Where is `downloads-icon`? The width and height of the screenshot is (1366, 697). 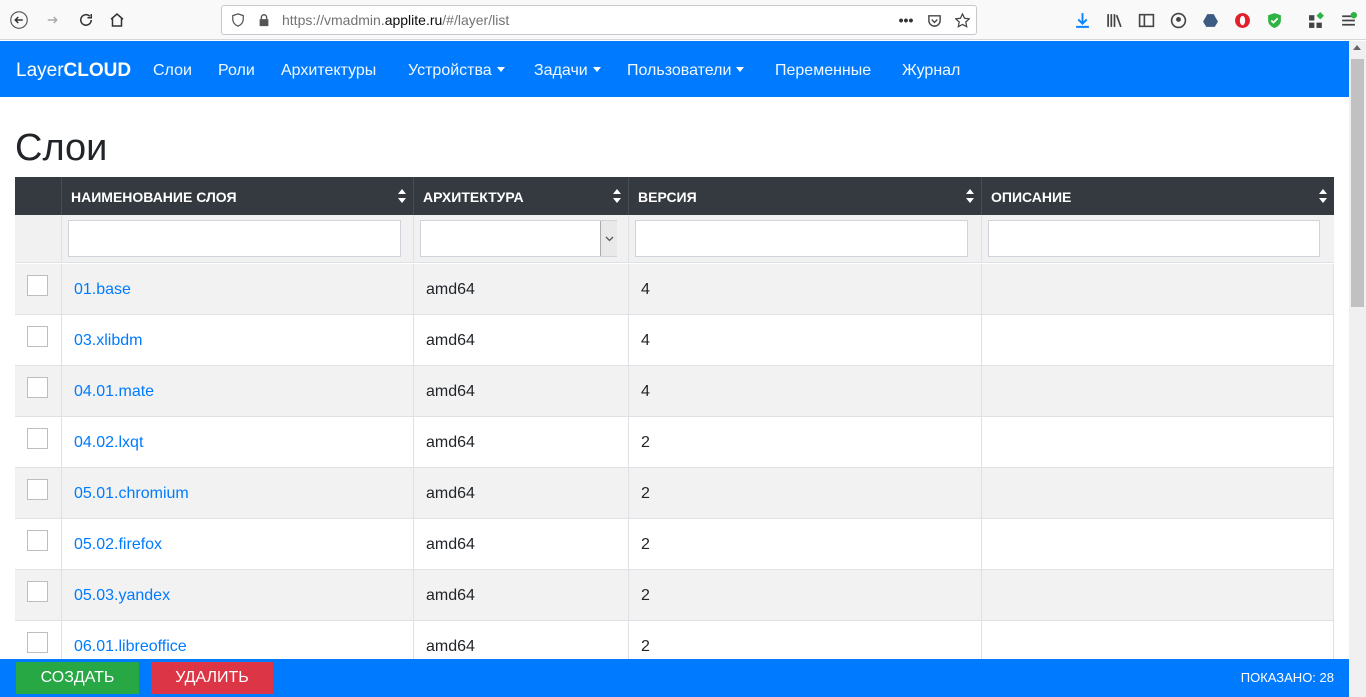
downloads-icon is located at coordinates (1082, 20).